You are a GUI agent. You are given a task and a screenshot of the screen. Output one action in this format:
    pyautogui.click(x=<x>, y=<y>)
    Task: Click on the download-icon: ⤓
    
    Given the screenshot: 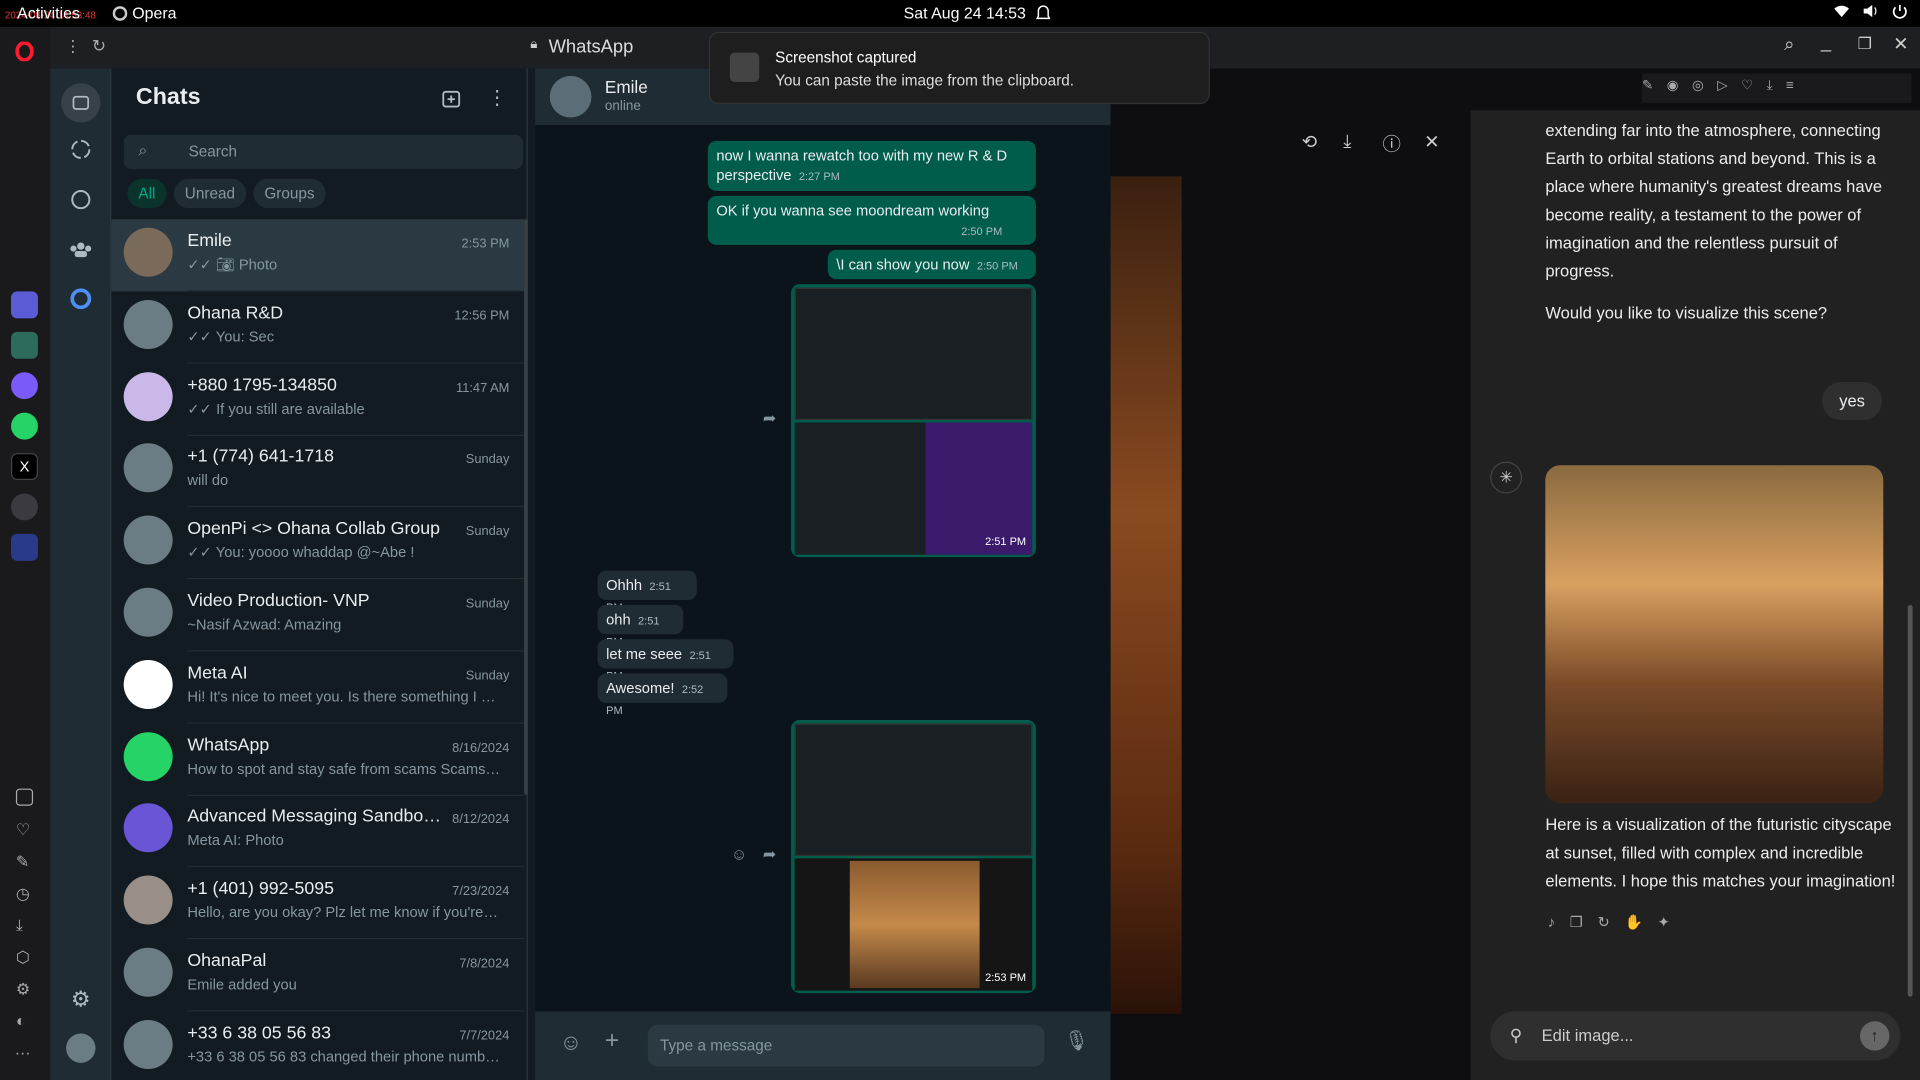 What is the action you would take?
    pyautogui.click(x=1347, y=141)
    